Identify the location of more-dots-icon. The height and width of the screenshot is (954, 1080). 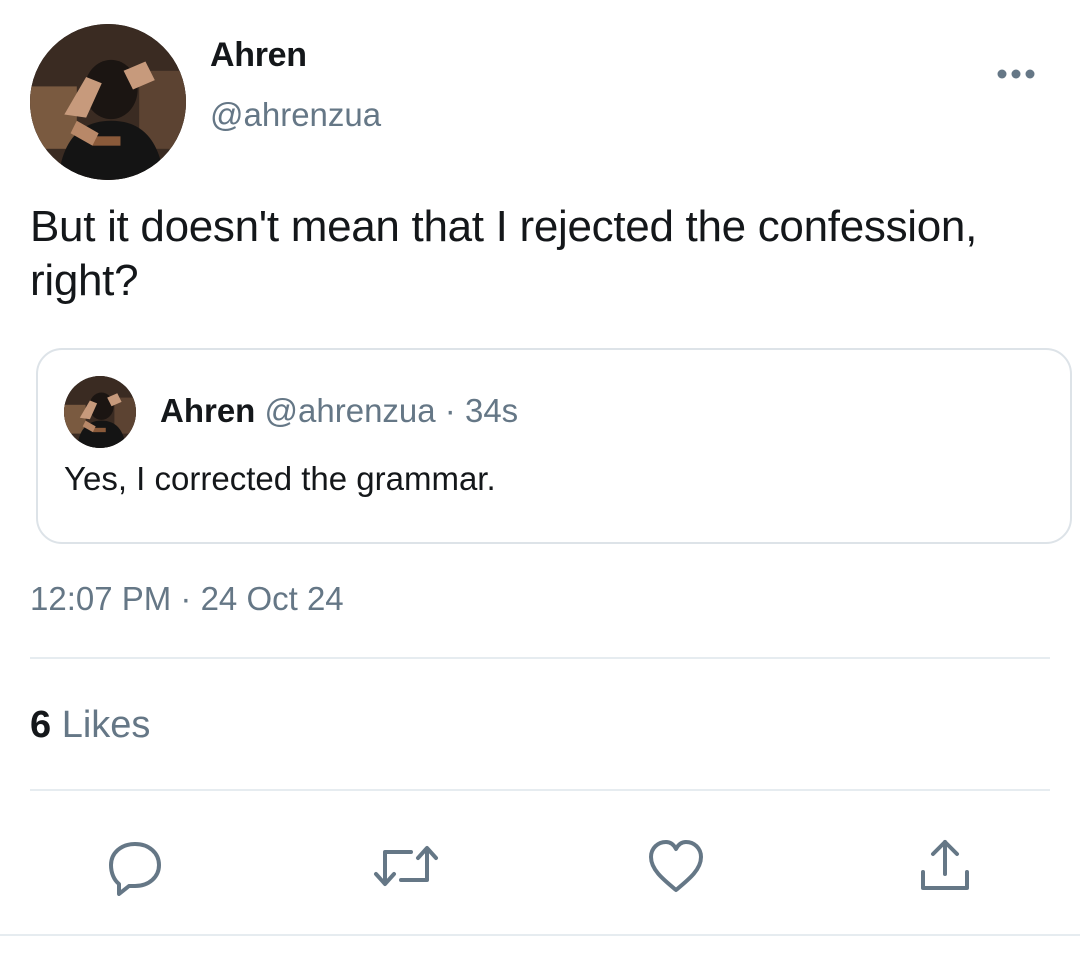
(1016, 74).